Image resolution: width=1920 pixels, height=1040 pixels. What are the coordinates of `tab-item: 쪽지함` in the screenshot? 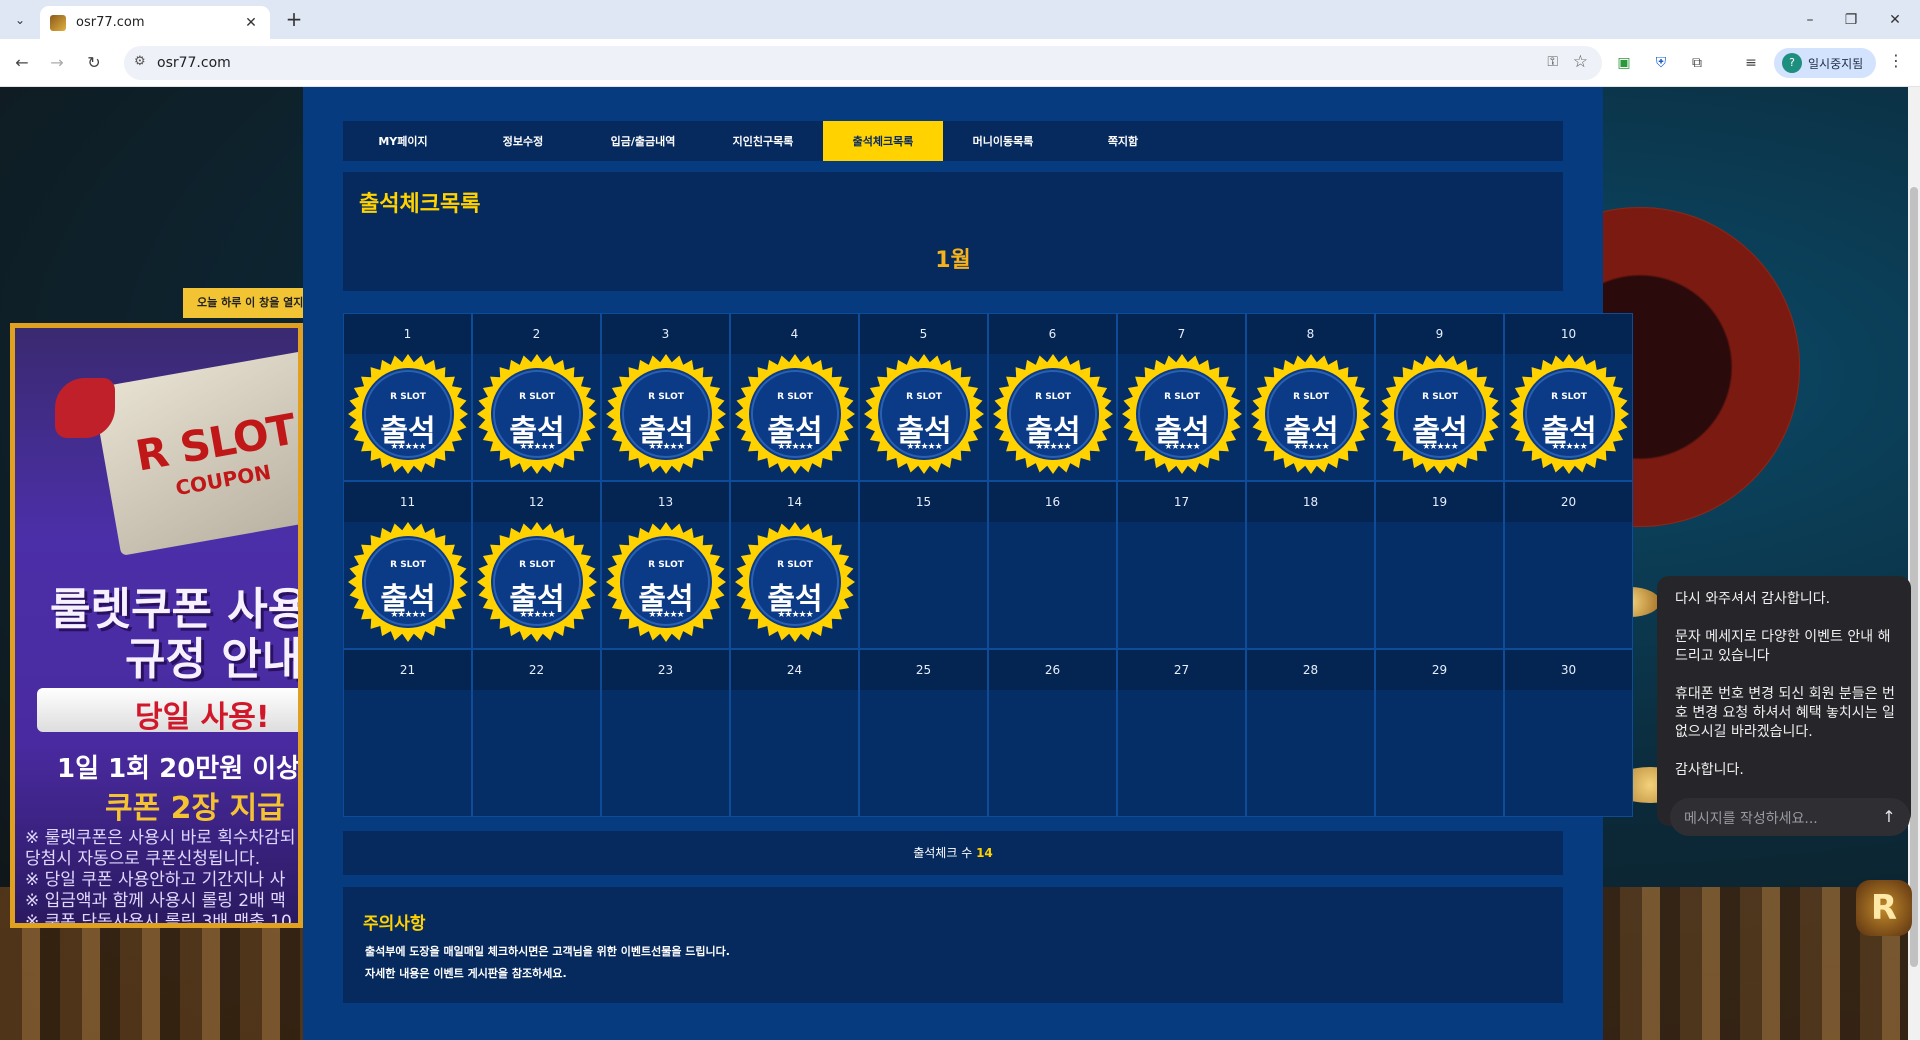 It's located at (1123, 141).